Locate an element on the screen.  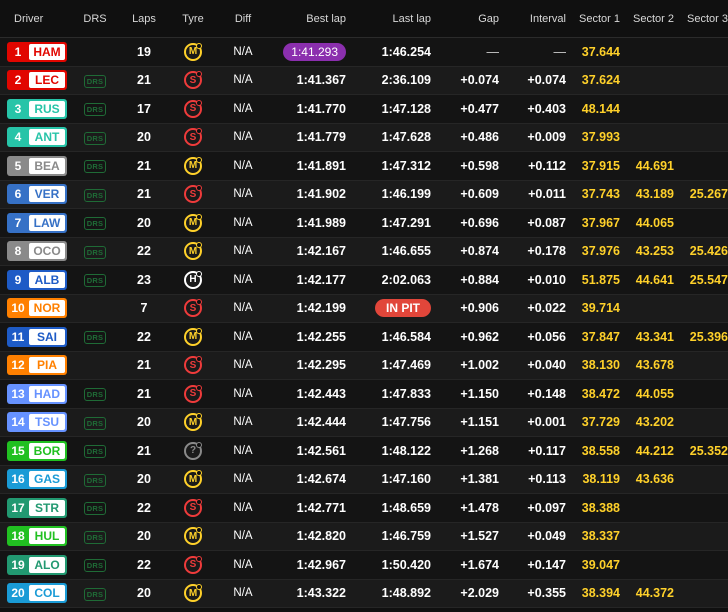
driver-badge: 16 GAS is located at coordinates (37, 479).